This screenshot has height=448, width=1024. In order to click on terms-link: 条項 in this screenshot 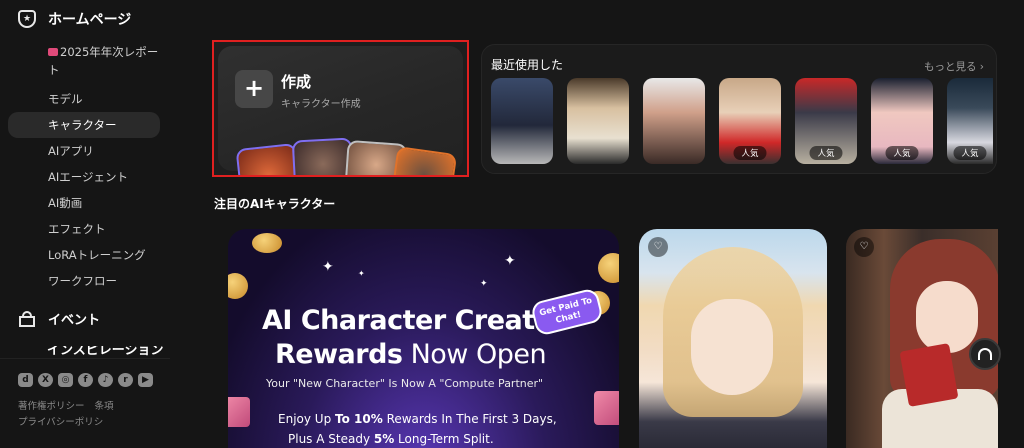, I will do `click(104, 406)`.